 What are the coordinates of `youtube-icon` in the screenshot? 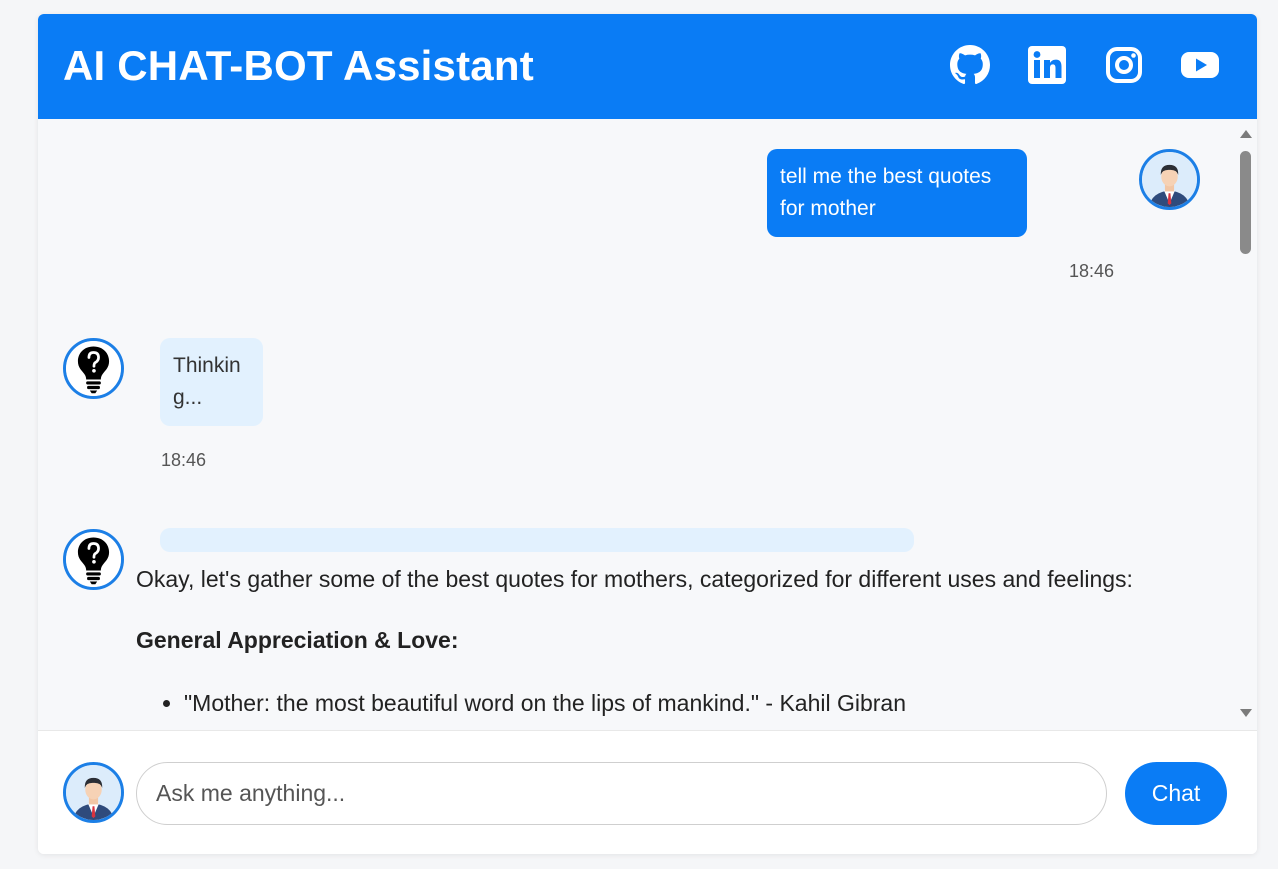 It's located at (1200, 65).